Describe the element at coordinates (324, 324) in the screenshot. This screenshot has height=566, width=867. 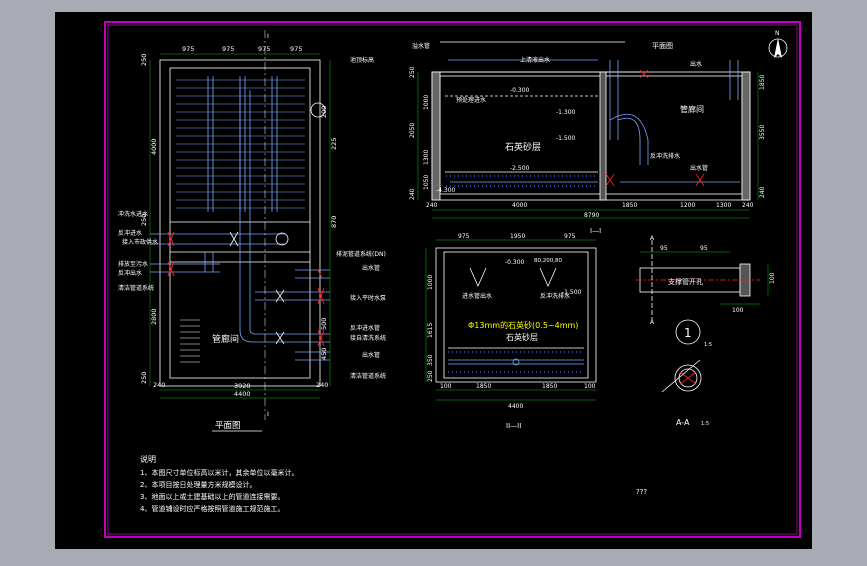
I see `plan-right-dim-3: 500` at that location.